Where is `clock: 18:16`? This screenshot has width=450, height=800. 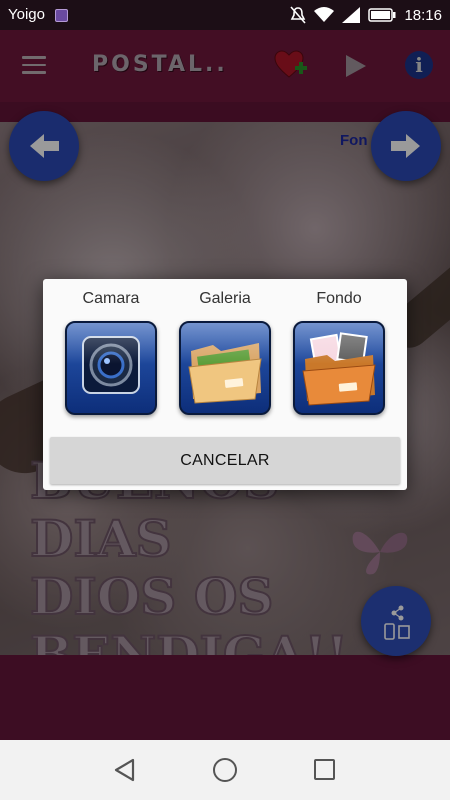 clock: 18:16 is located at coordinates (423, 15).